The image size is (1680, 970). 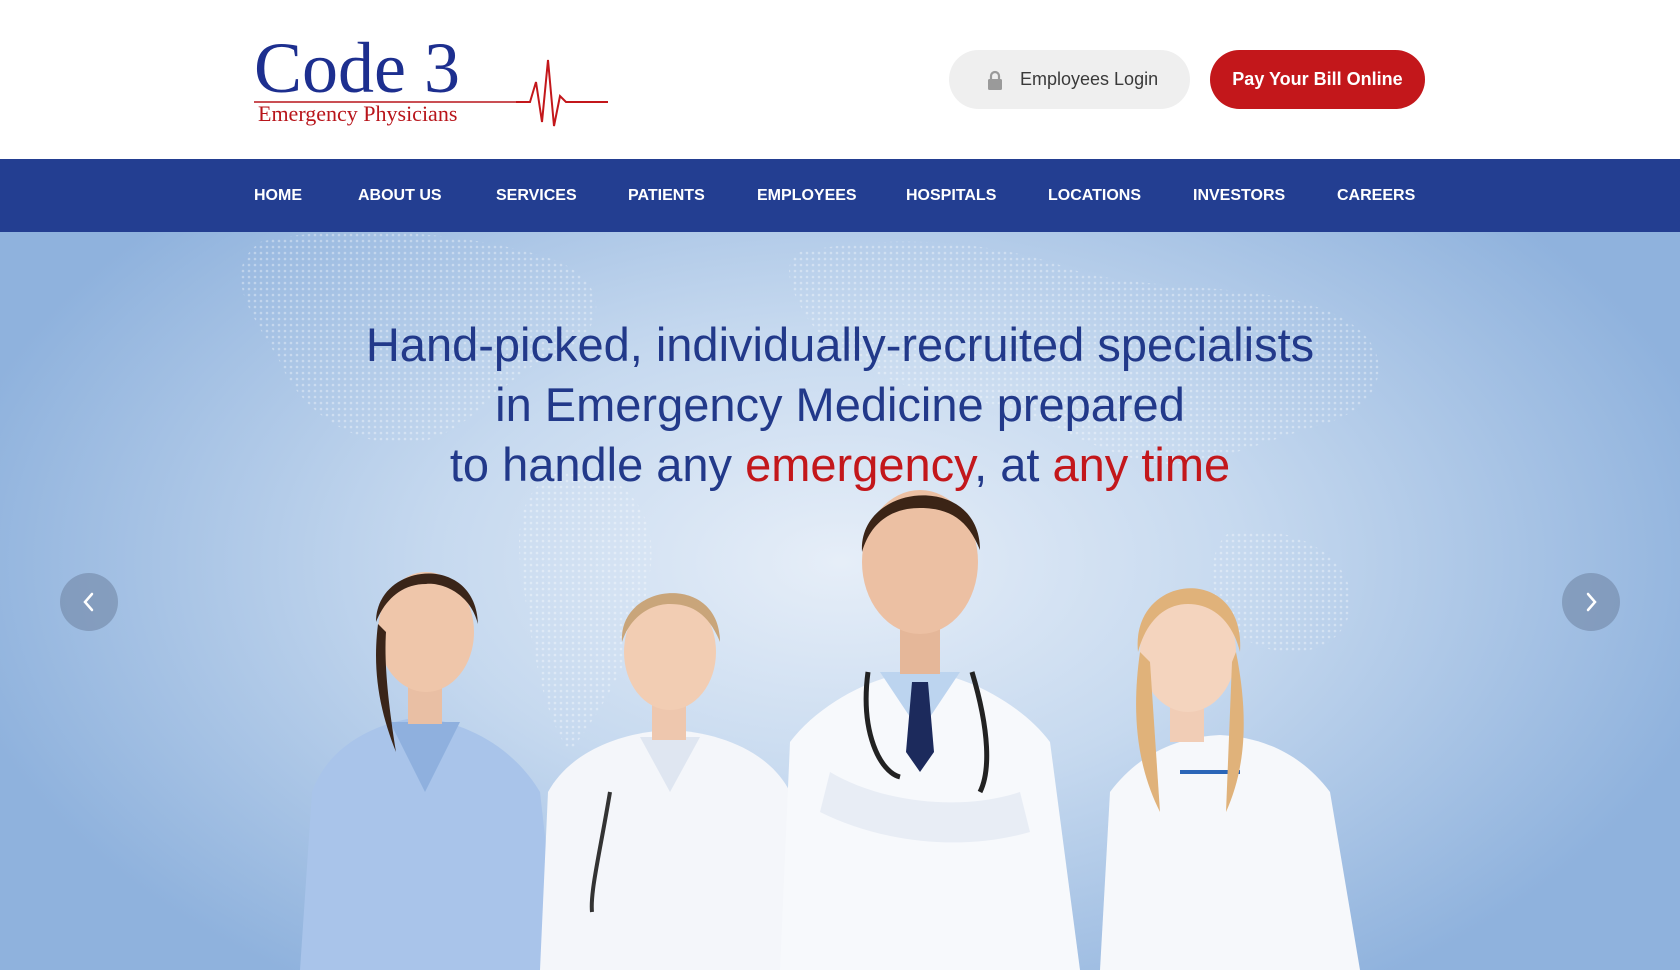 What do you see at coordinates (807, 195) in the screenshot?
I see `nav-item-employees: EMPLOYEES` at bounding box center [807, 195].